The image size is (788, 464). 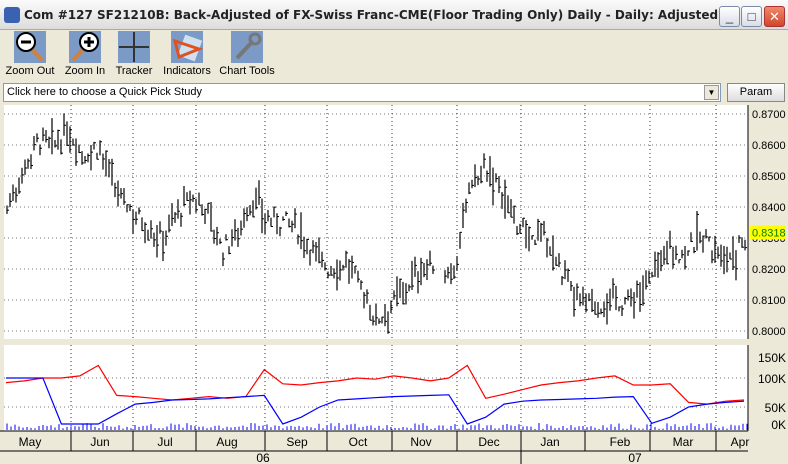 I want to click on month-label: May, so click(x=30, y=442).